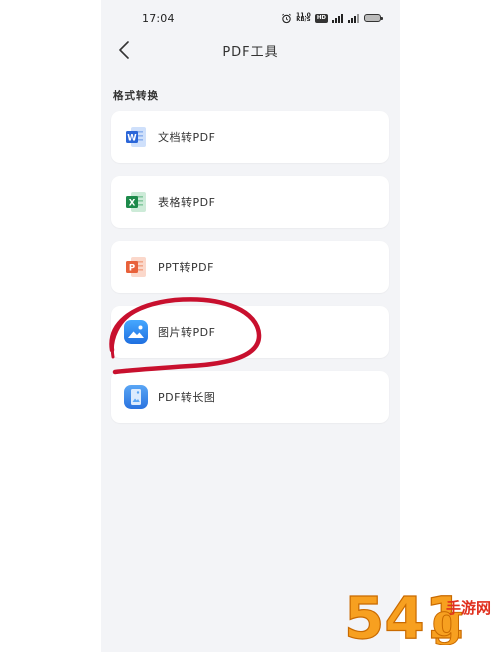 The width and height of the screenshot is (500, 652). What do you see at coordinates (132, 204) in the screenshot?
I see `svg-text: X` at bounding box center [132, 204].